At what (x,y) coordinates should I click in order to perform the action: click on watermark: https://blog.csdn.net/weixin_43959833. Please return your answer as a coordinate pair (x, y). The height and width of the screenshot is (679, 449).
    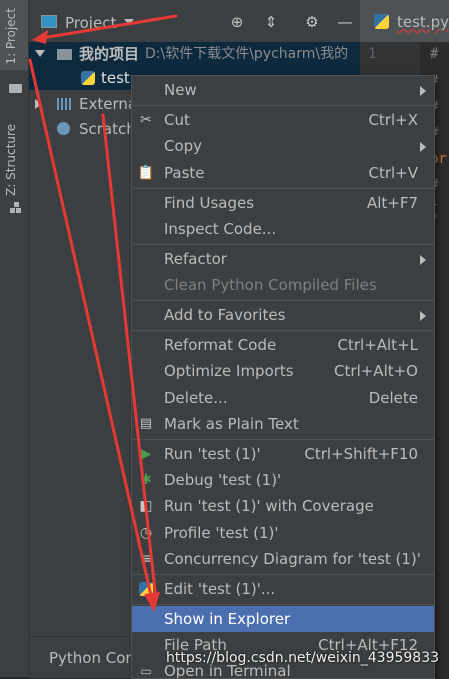
    Looking at the image, I should click on (303, 658).